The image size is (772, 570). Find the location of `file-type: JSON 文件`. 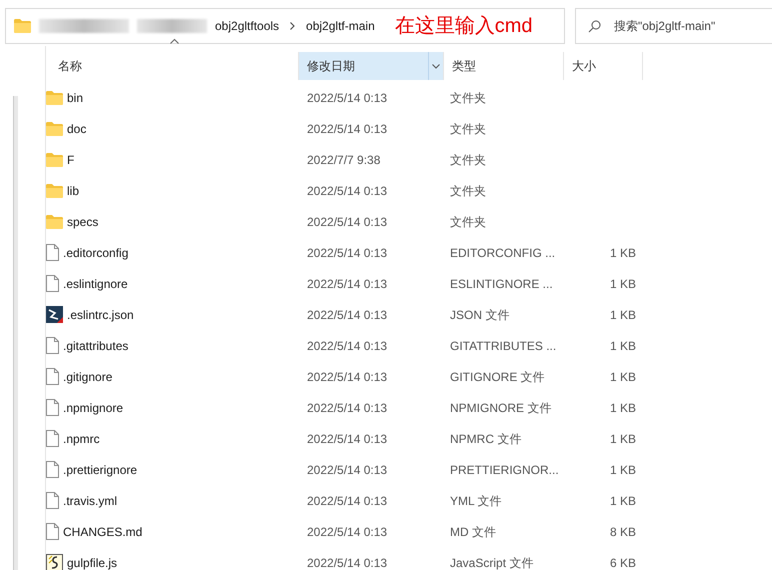

file-type: JSON 文件 is located at coordinates (479, 315).